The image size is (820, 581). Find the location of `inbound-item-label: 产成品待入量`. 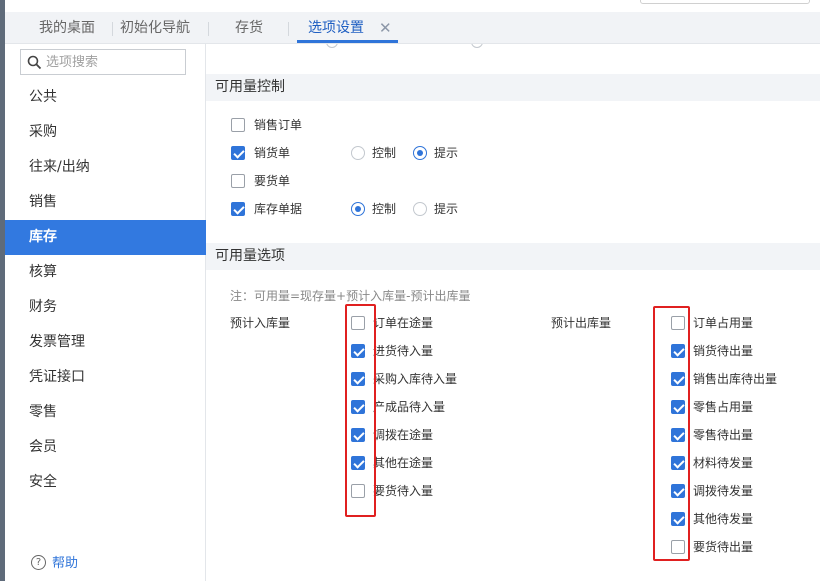

inbound-item-label: 产成品待入量 is located at coordinates (409, 407).